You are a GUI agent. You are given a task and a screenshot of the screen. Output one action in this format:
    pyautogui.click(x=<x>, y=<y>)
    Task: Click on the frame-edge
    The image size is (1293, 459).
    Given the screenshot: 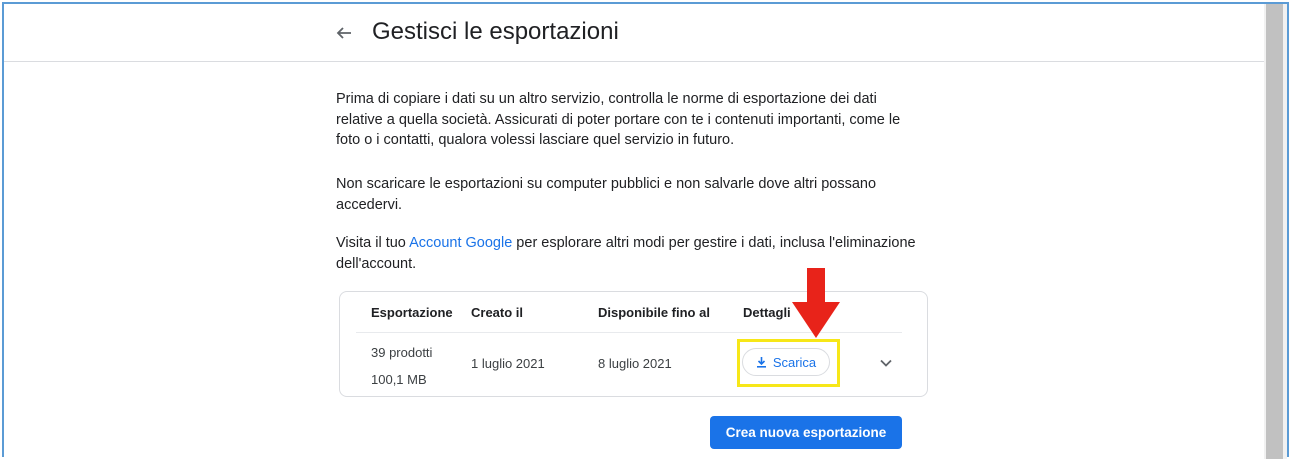 What is the action you would take?
    pyautogui.click(x=1288, y=229)
    